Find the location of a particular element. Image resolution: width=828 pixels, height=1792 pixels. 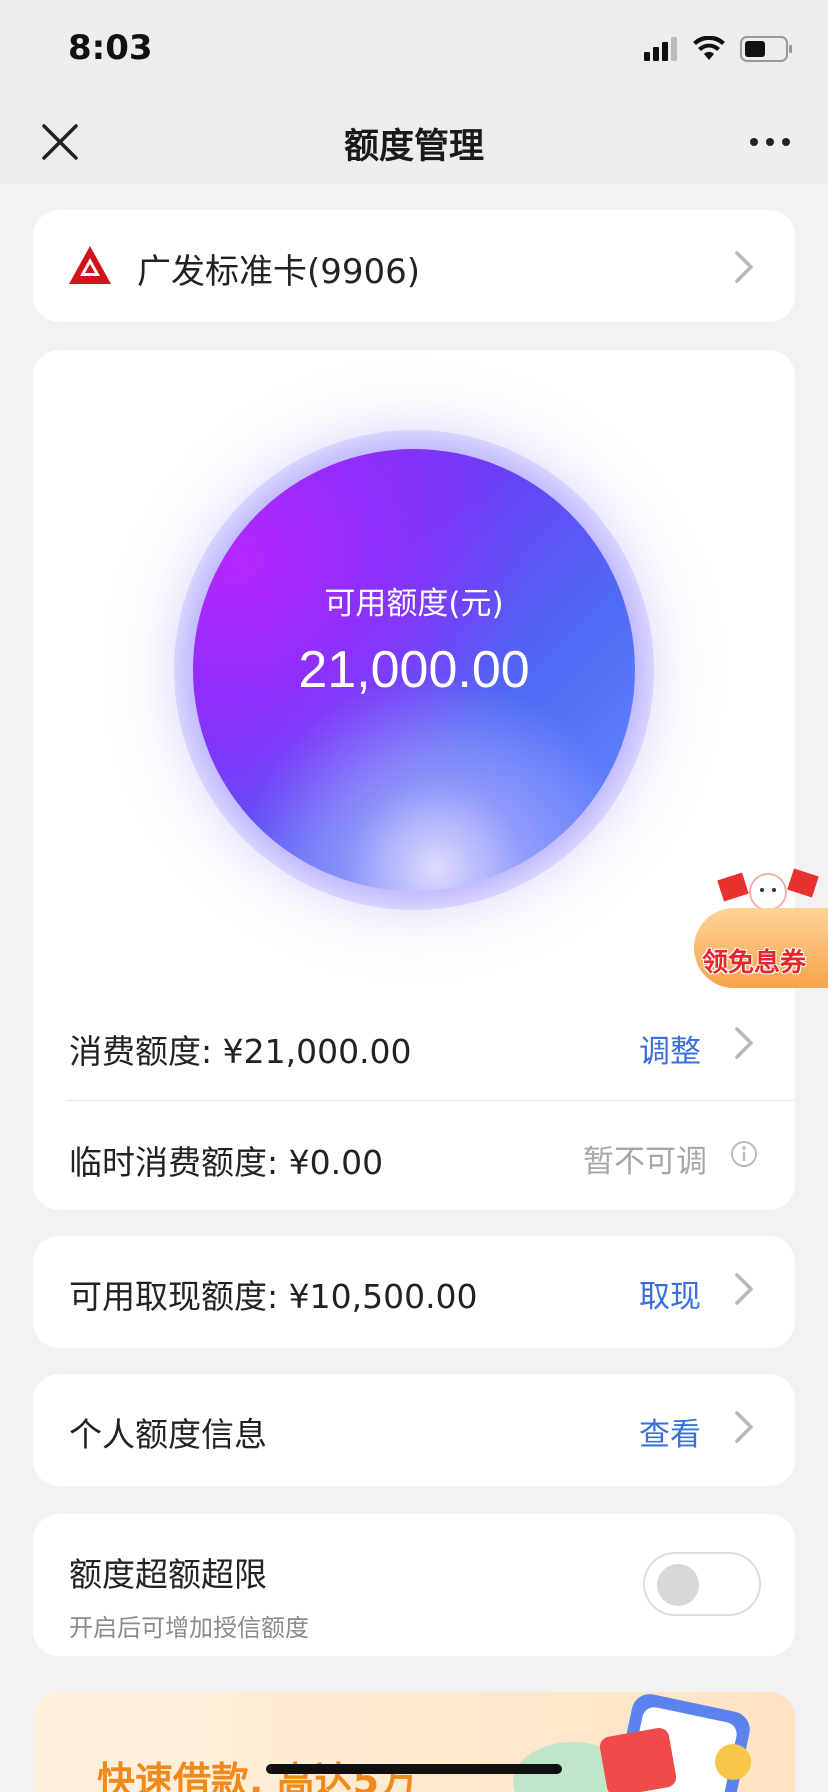

account-name: 广发标准卡(9906) is located at coordinates (279, 272).